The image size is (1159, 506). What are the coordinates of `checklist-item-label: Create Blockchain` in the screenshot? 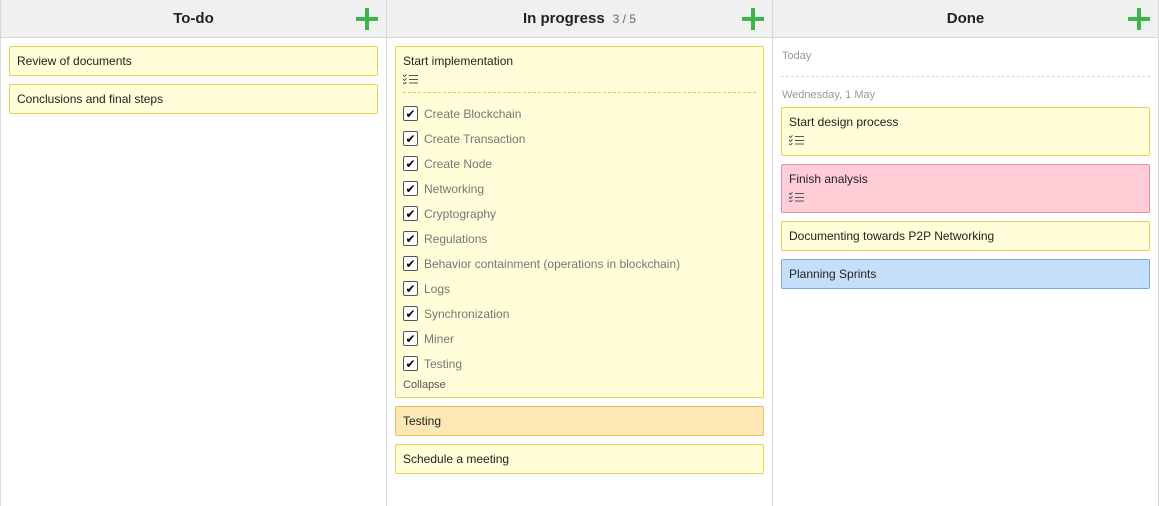 It's located at (473, 113).